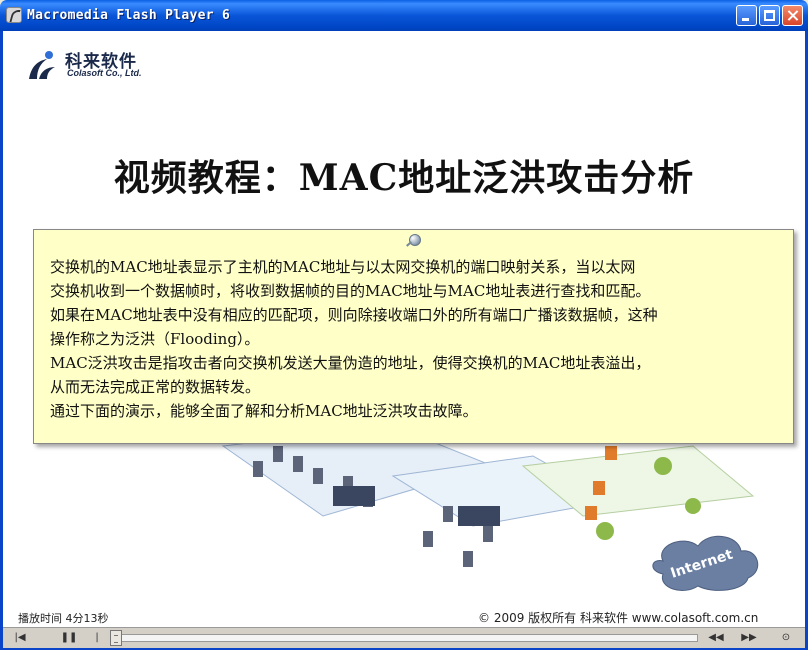  Describe the element at coordinates (155, 387) in the screenshot. I see `note-line: 从而无法完成正常的数据转发。` at that location.